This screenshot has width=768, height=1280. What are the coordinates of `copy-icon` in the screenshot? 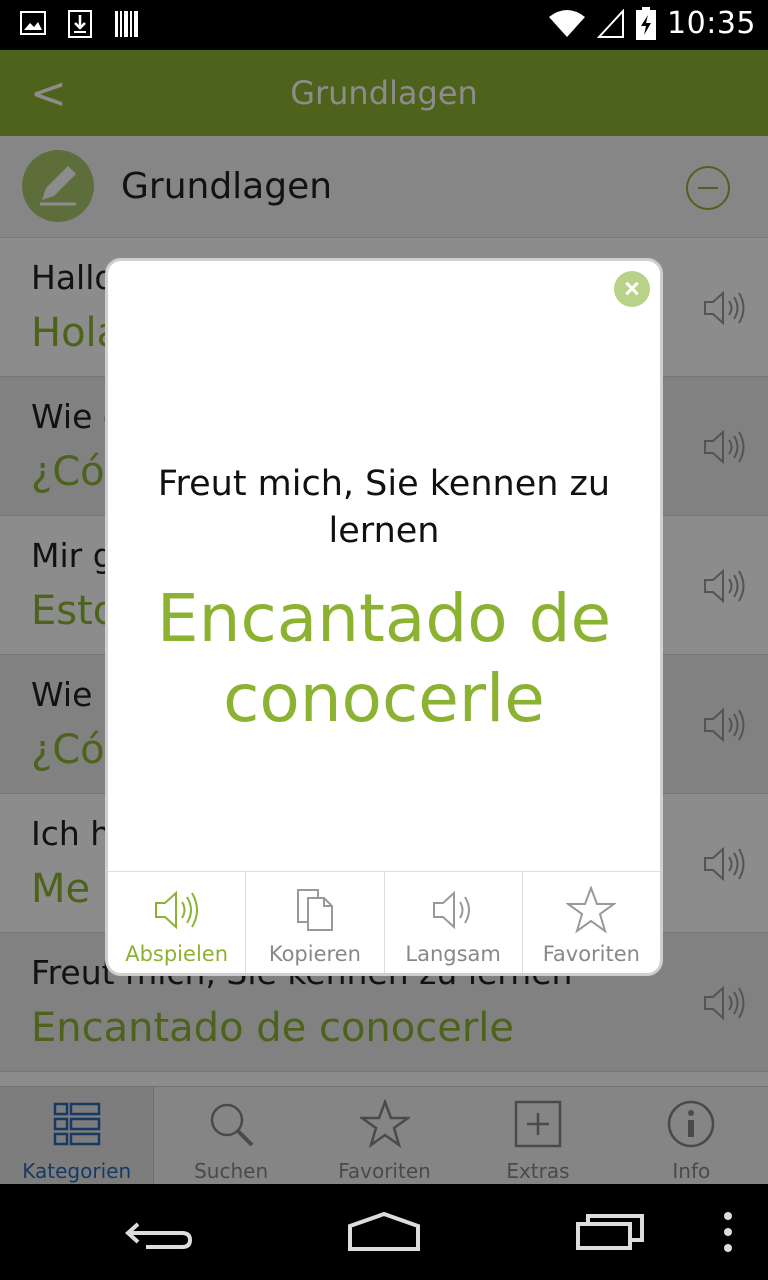 It's located at (314, 910).